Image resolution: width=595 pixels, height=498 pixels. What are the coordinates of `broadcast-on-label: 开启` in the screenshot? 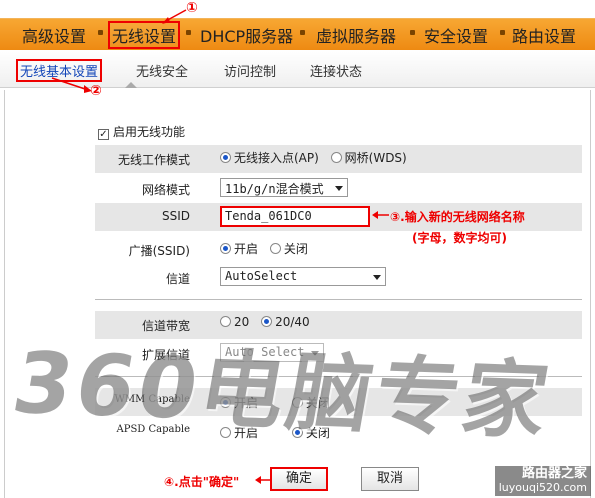 It's located at (246, 249).